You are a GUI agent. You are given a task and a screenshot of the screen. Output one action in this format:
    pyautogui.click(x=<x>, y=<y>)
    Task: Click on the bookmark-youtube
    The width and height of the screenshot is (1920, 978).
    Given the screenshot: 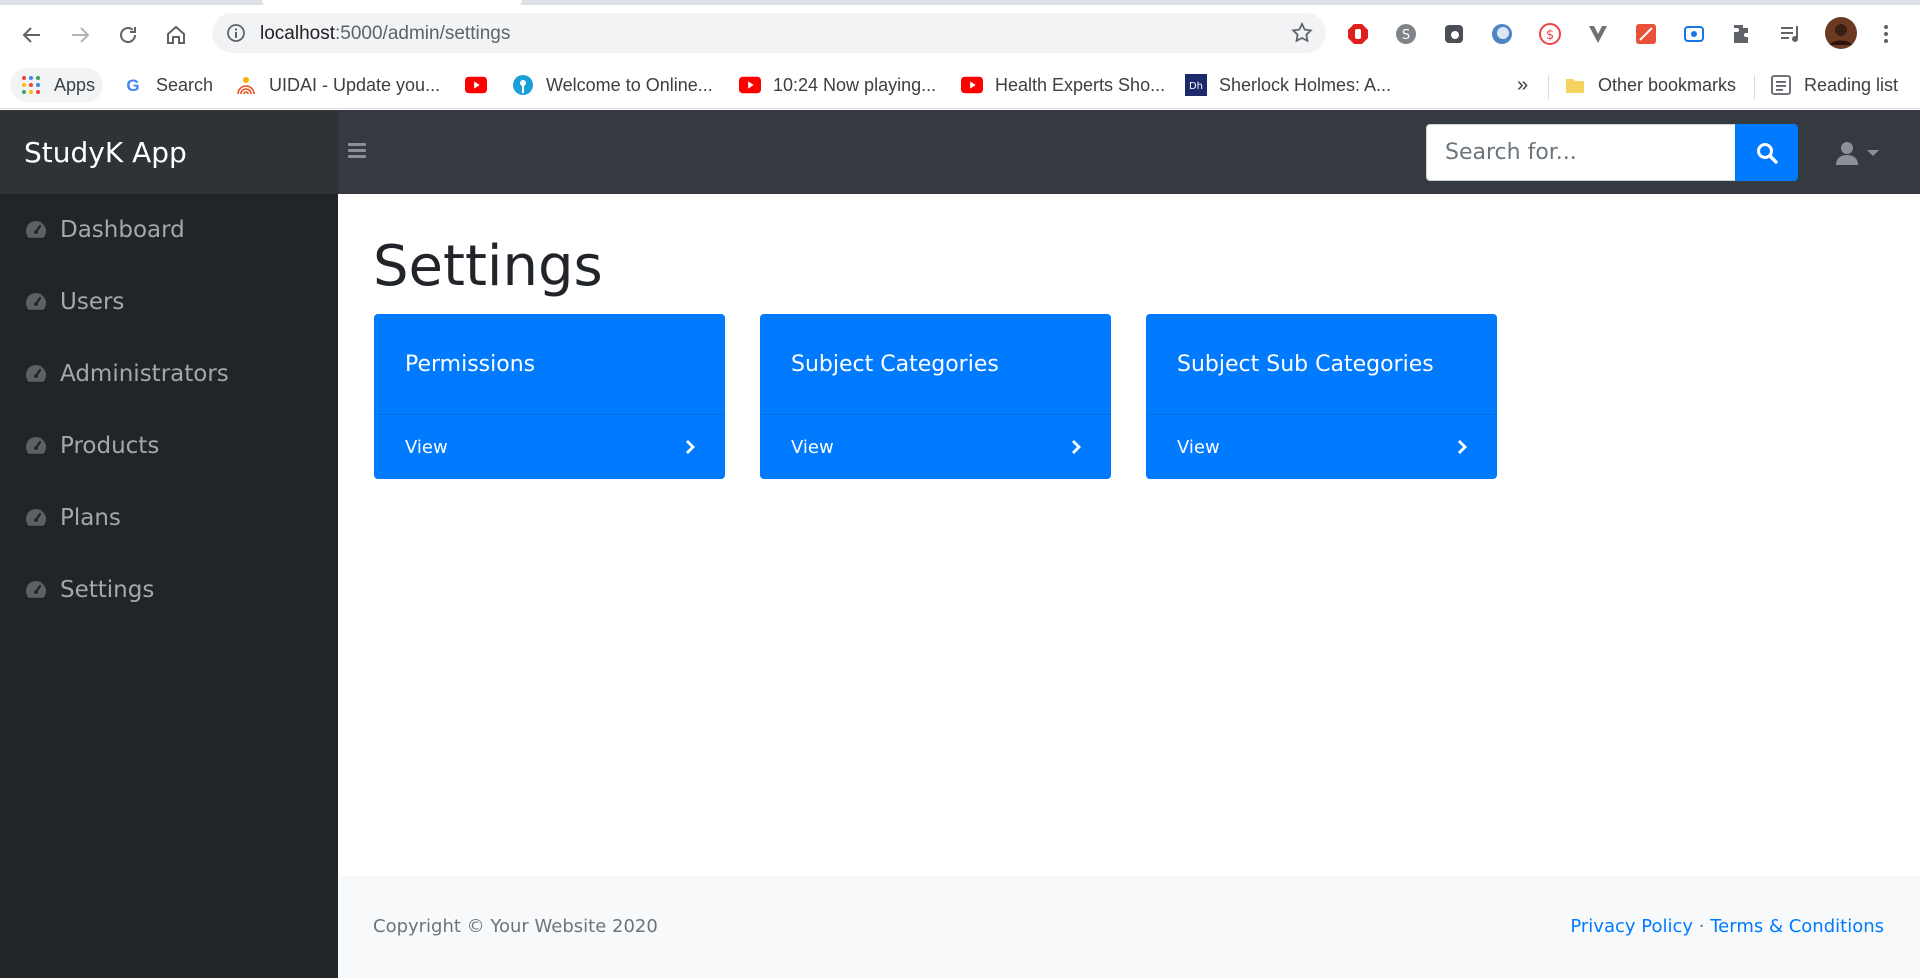 What is the action you would take?
    pyautogui.click(x=476, y=85)
    